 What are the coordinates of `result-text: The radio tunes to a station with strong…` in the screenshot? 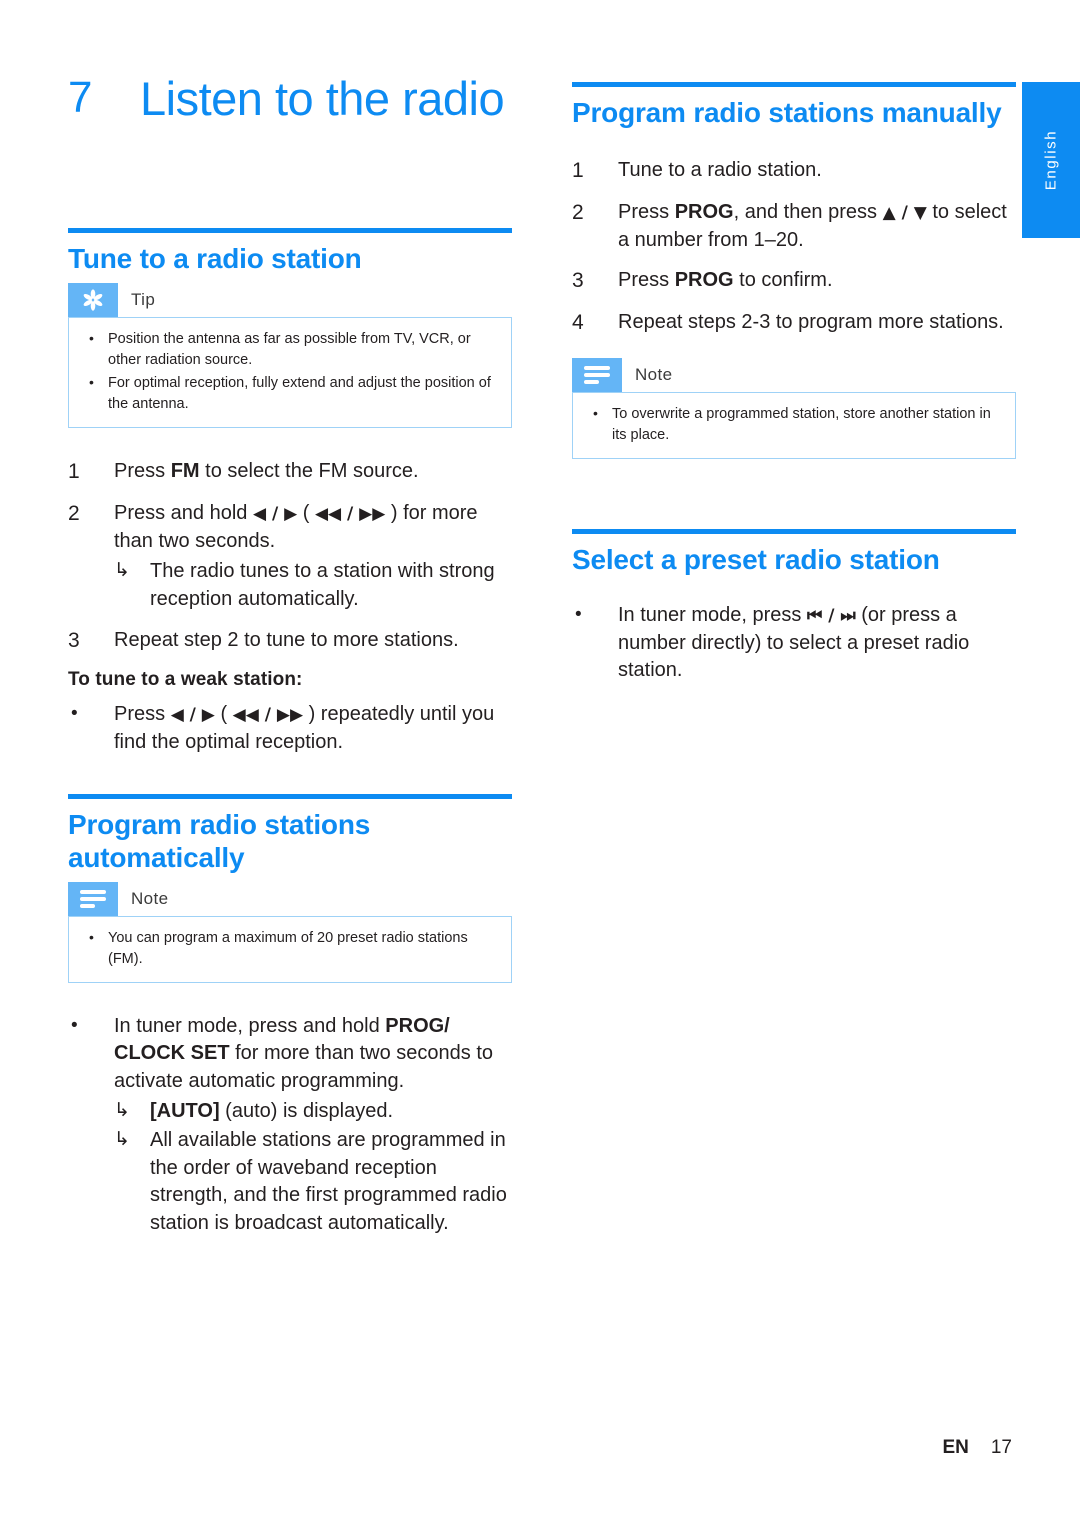 It's located at (322, 585).